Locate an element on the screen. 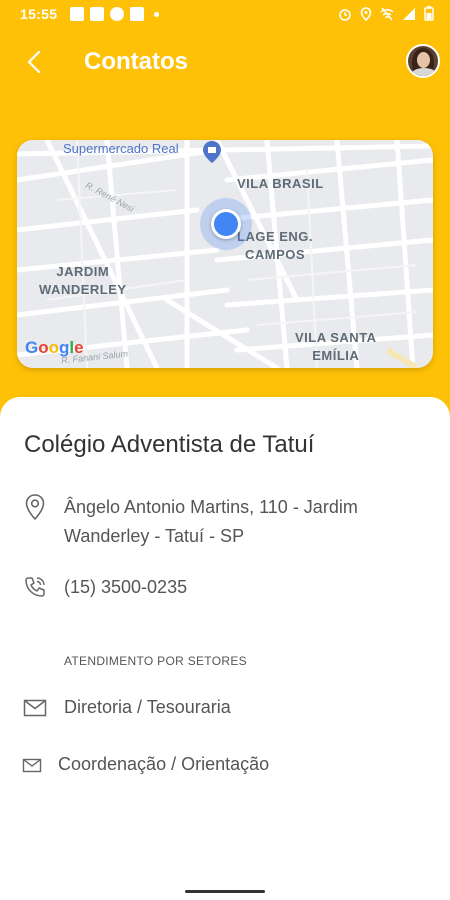  department-label: Coordenação / Orientação is located at coordinates (164, 764).